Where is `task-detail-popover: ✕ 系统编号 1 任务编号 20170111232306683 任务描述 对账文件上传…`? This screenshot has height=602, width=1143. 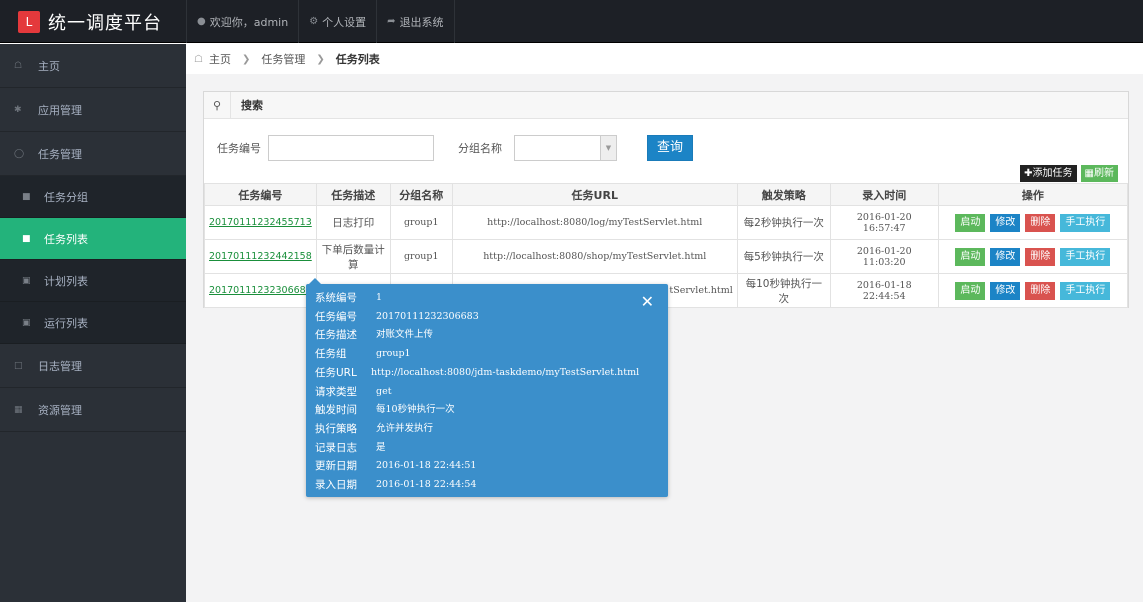
task-detail-popover: ✕ 系统编号 1 任务编号 20170111232306683 任务描述 对账文件上传… is located at coordinates (487, 387).